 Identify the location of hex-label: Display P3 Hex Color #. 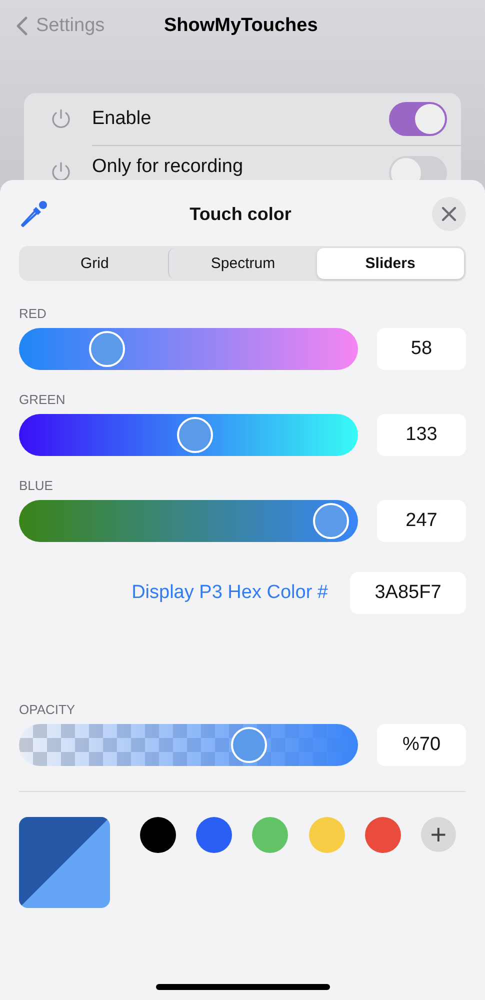
(230, 593).